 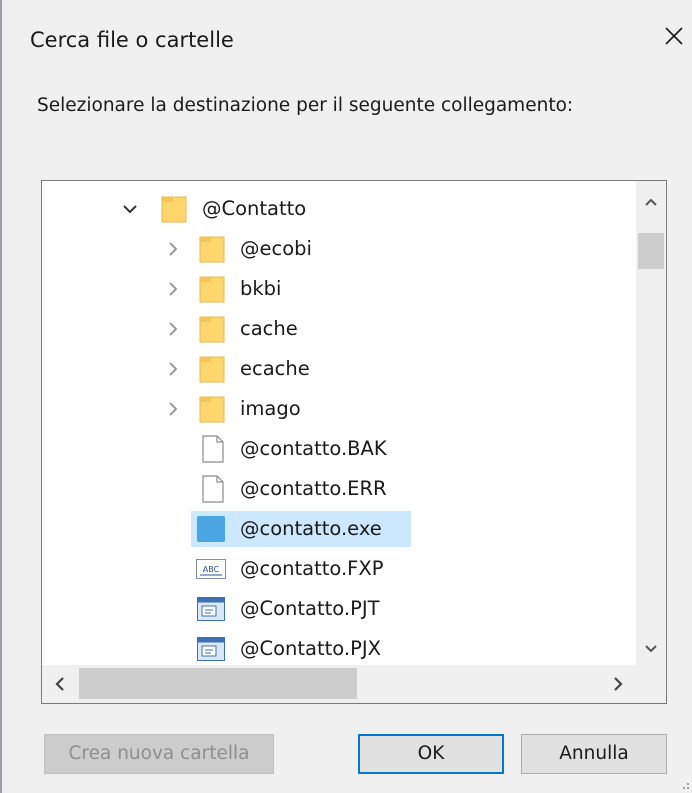 I want to click on chevron-down-icon, so click(x=130, y=209).